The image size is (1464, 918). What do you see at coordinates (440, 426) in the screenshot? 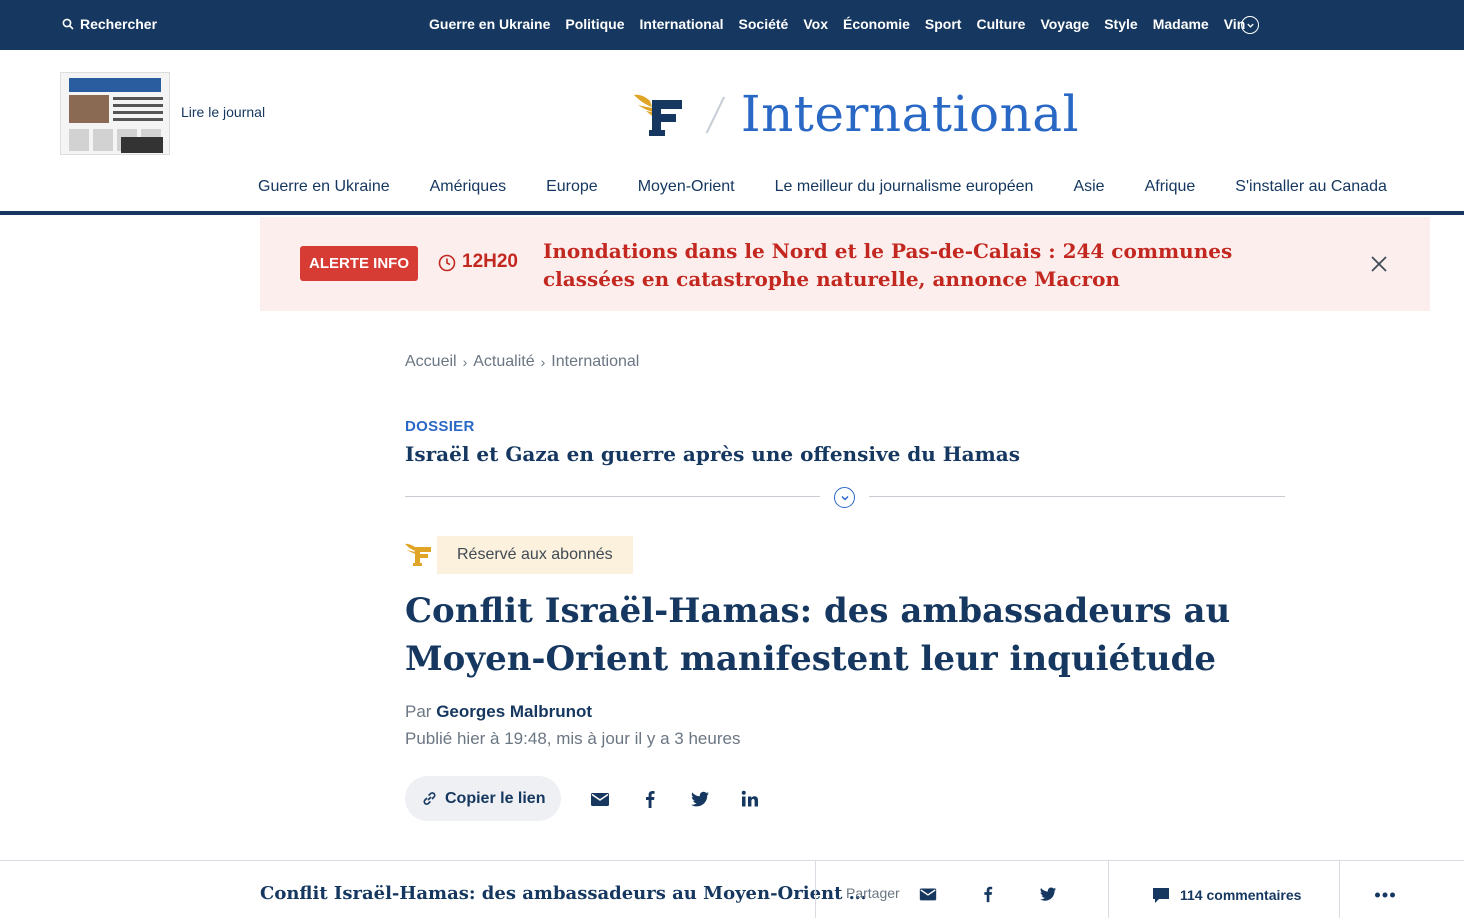
I see `dossier-label: DOSSIER` at bounding box center [440, 426].